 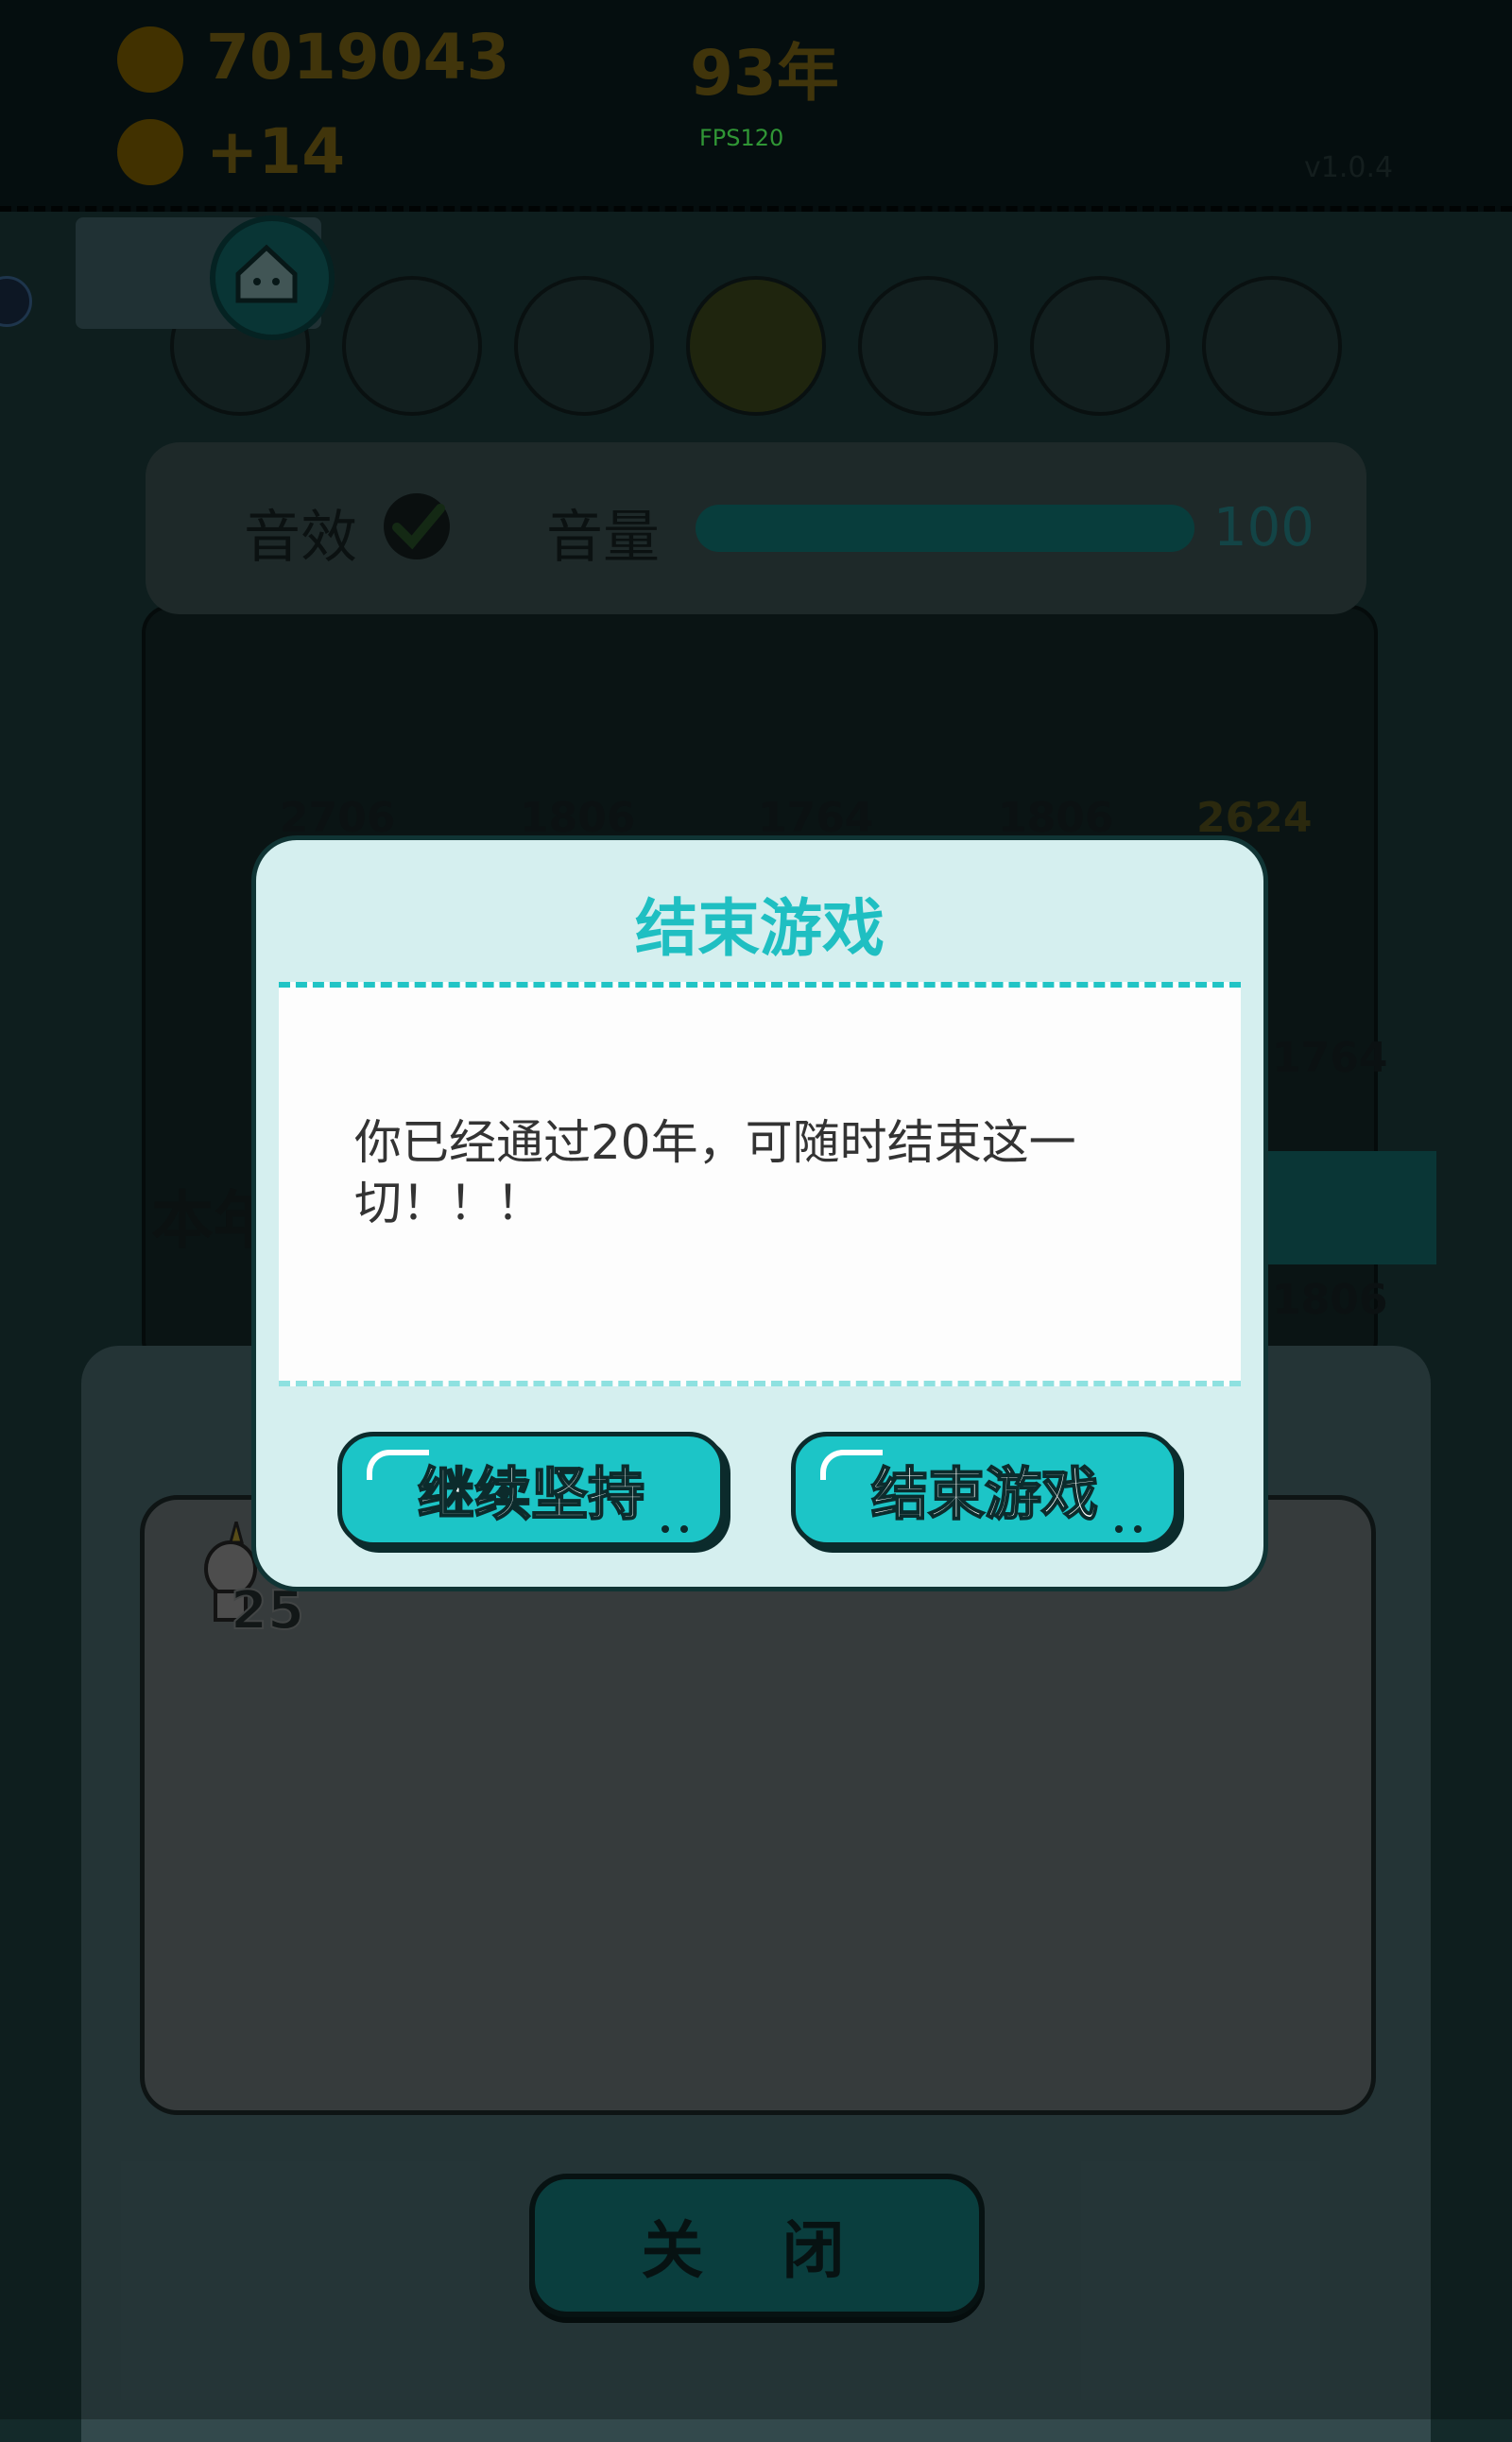 I want to click on dialog-body: 你已经通过20年，可随时结束这一切！！！, so click(x=760, y=1184).